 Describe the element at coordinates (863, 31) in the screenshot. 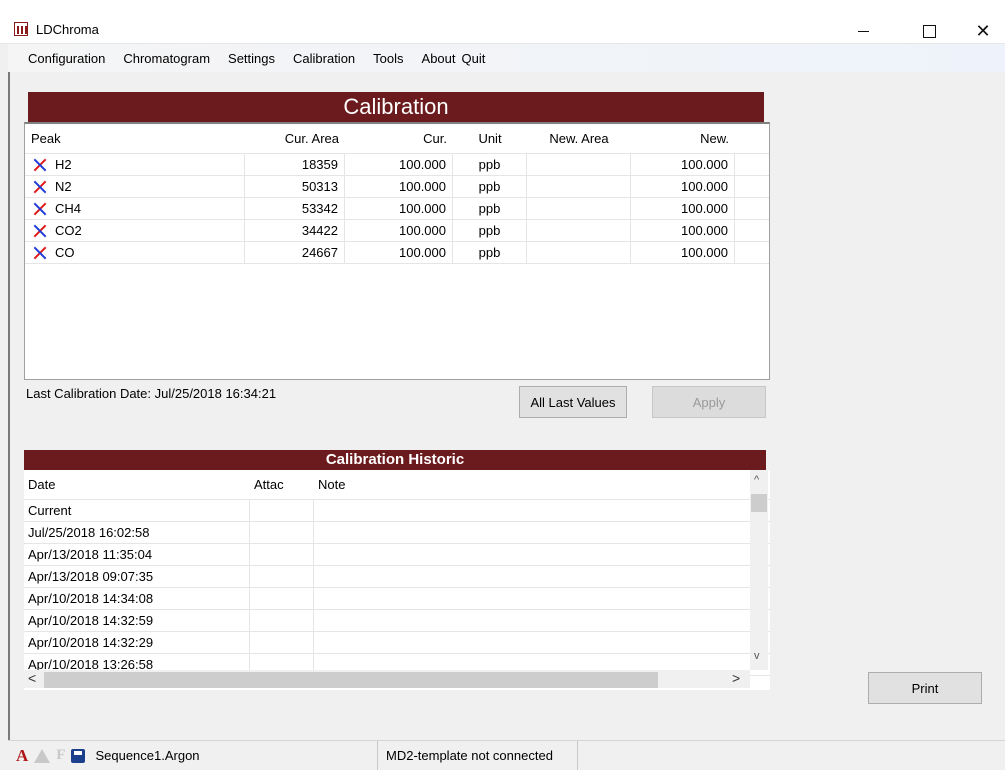

I see `minimize-button` at that location.